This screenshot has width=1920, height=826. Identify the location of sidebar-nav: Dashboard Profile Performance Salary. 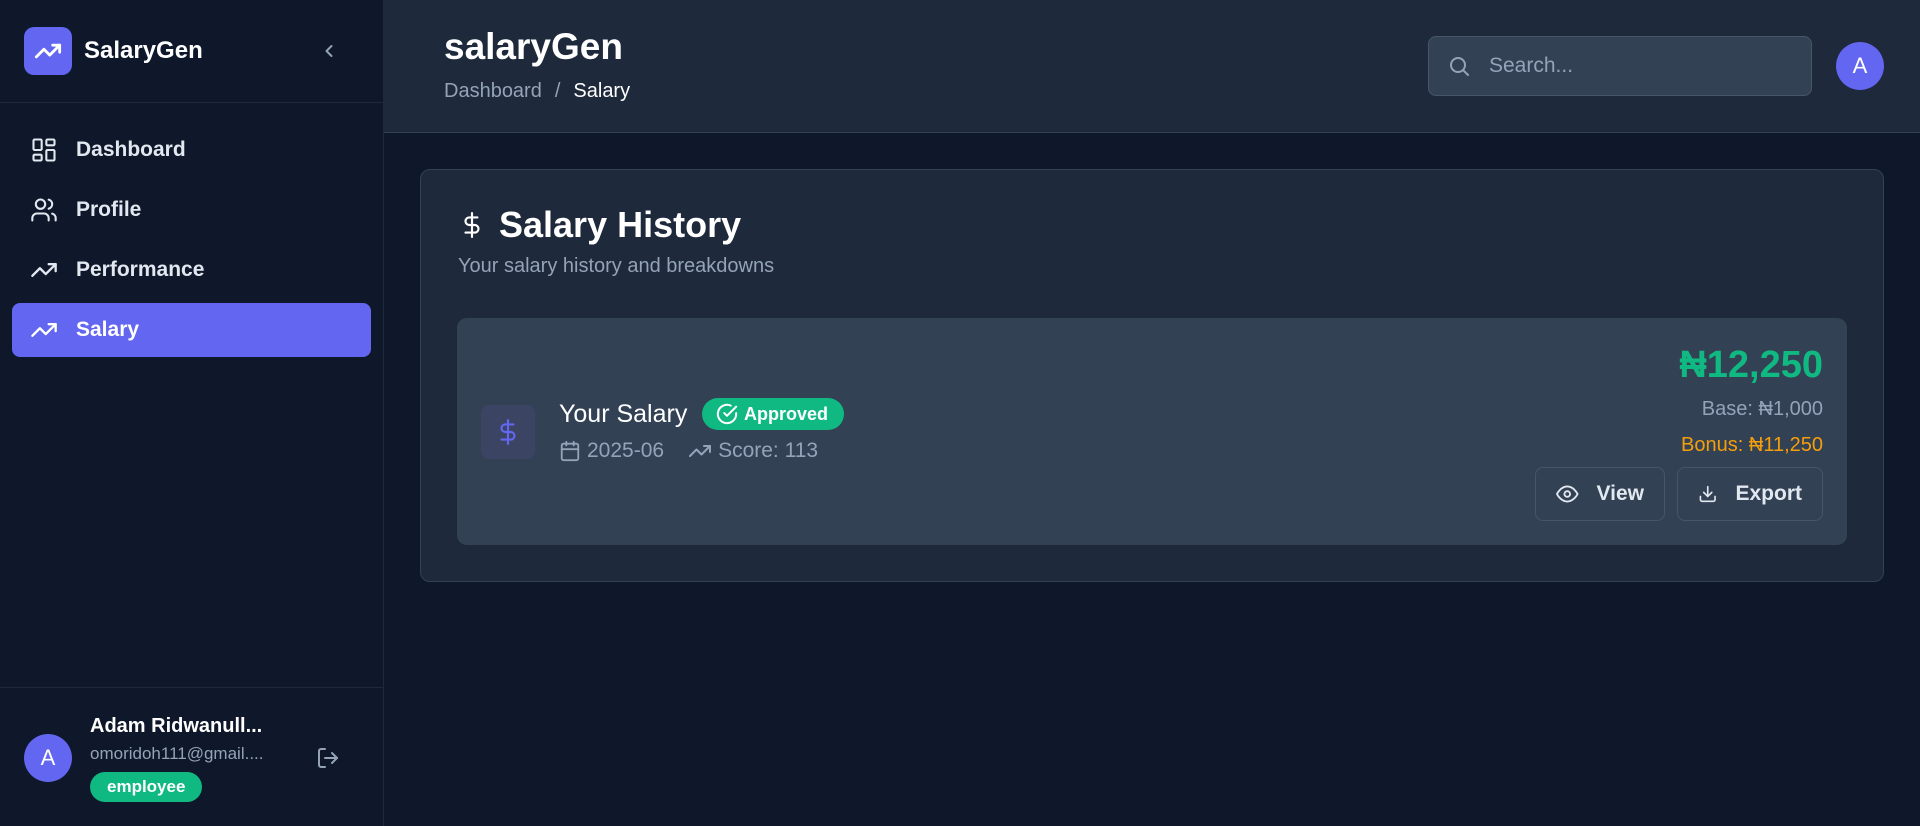
(191, 230).